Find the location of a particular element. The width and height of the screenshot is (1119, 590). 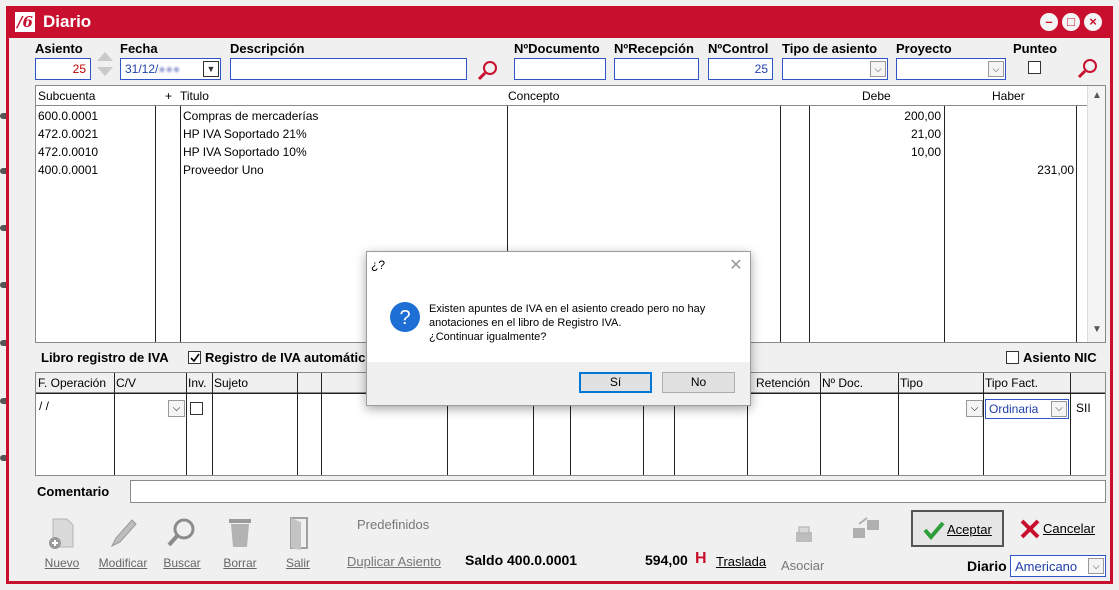

dialog-message-line: anotaciones en el libro de Registro IVA. is located at coordinates (525, 323).